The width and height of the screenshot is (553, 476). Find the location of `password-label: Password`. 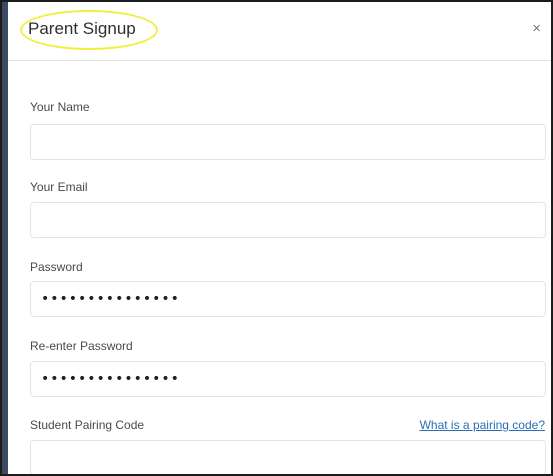

password-label: Password is located at coordinates (56, 267).